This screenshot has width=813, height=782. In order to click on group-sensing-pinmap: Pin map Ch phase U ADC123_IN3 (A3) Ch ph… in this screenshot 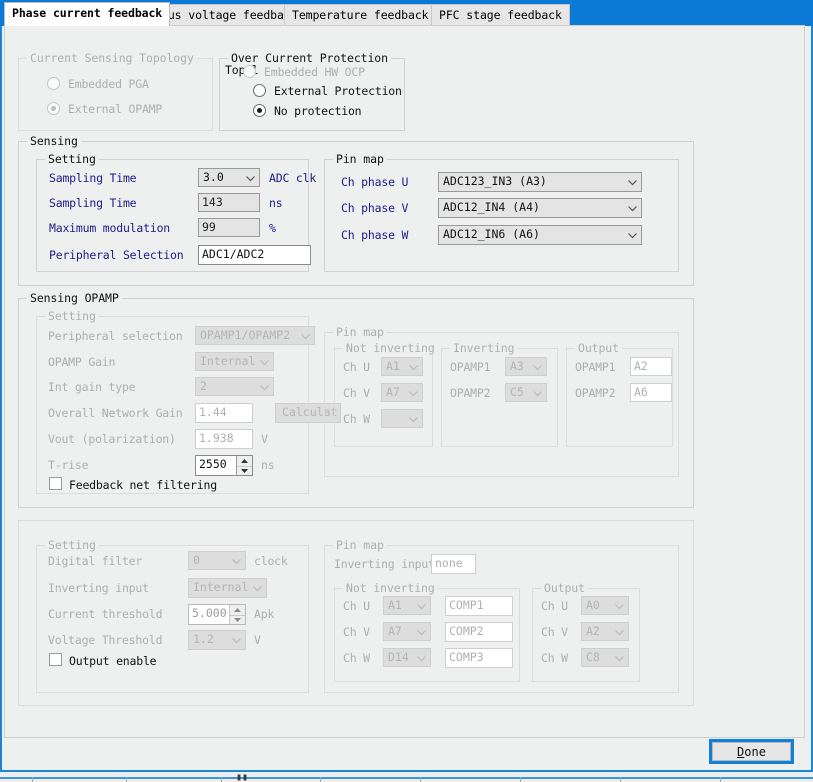, I will do `click(501, 212)`.